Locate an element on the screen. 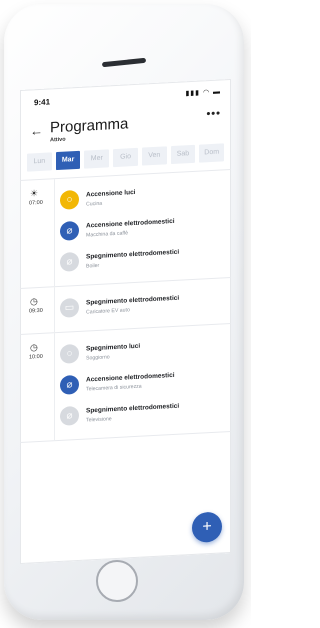 This screenshot has height=628, width=320. item-subtitle: Macchina da caffè is located at coordinates (107, 234).